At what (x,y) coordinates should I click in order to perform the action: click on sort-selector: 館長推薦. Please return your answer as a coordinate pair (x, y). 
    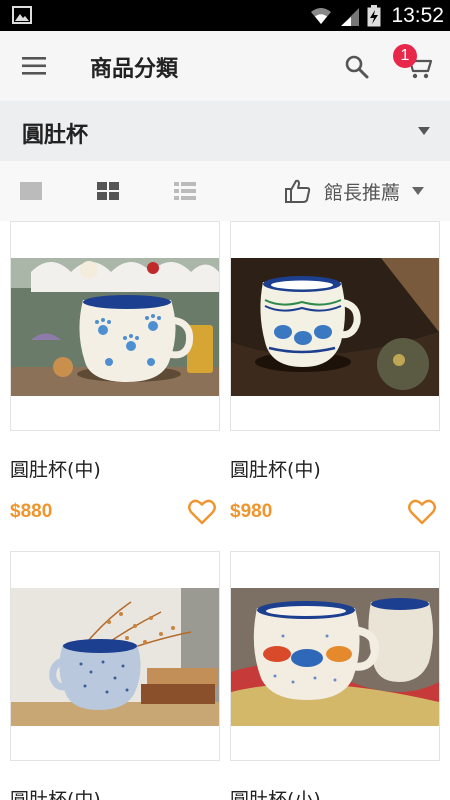
    Looking at the image, I should click on (354, 191).